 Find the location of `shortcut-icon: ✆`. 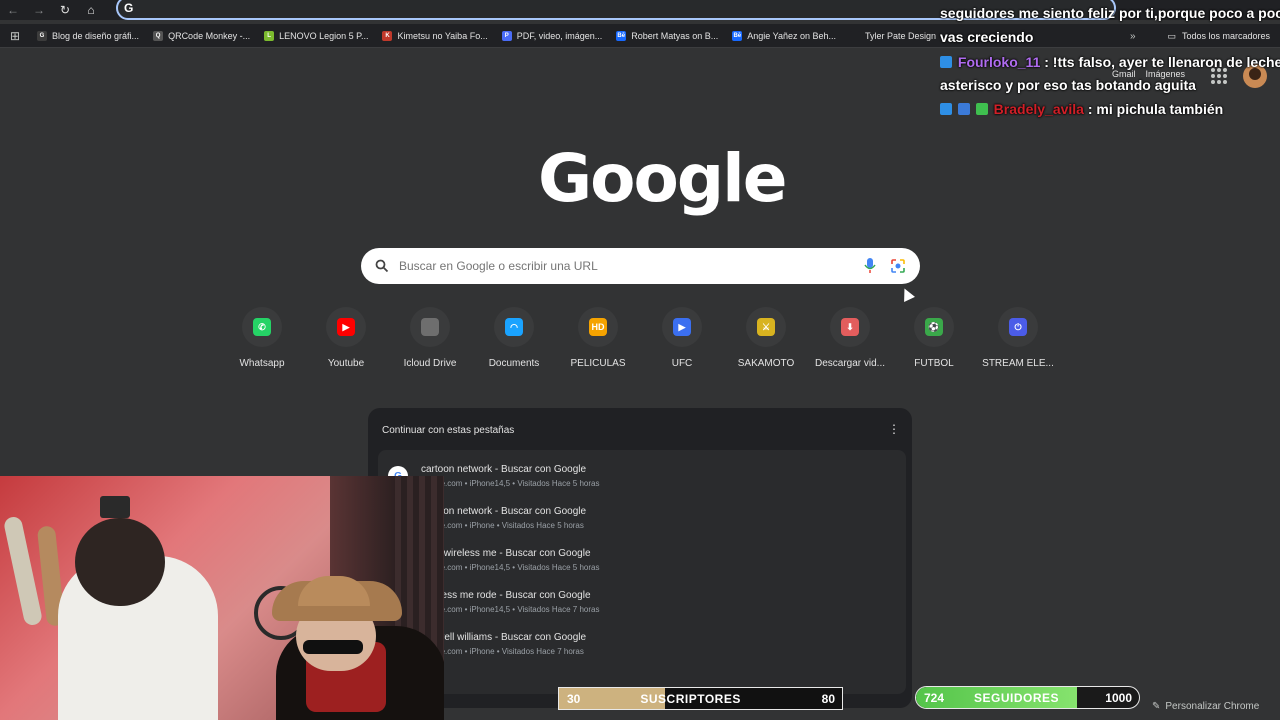

shortcut-icon: ✆ is located at coordinates (262, 327).